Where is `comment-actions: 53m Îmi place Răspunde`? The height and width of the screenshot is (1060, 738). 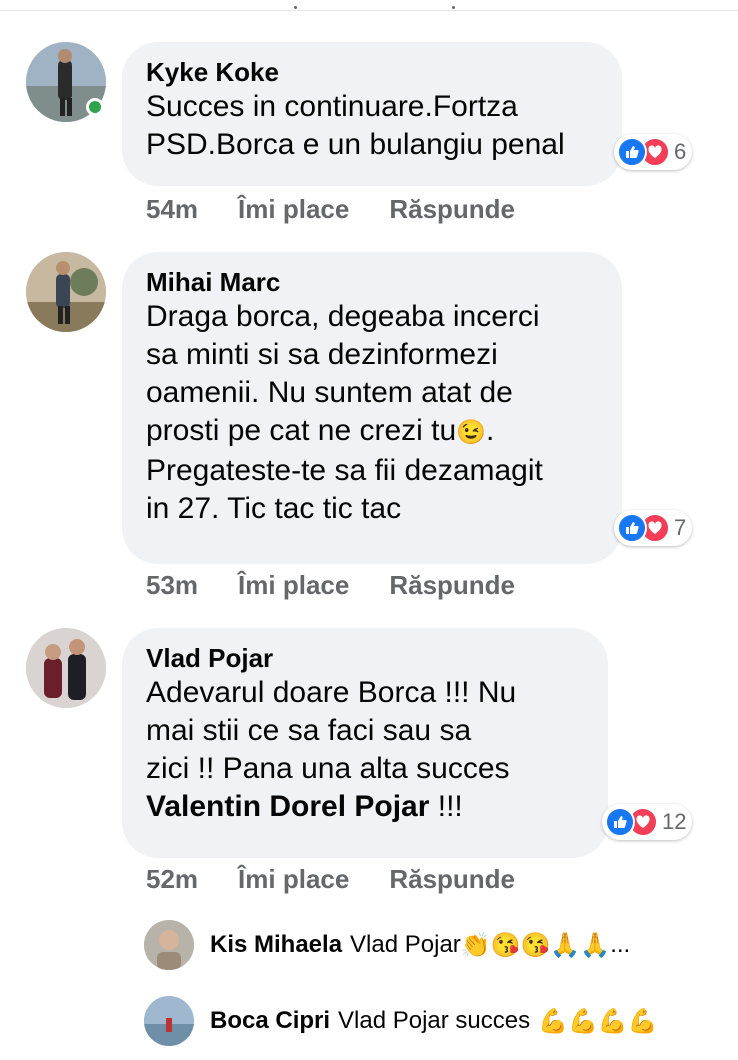
comment-actions: 53m Îmi place Răspunde is located at coordinates (330, 585).